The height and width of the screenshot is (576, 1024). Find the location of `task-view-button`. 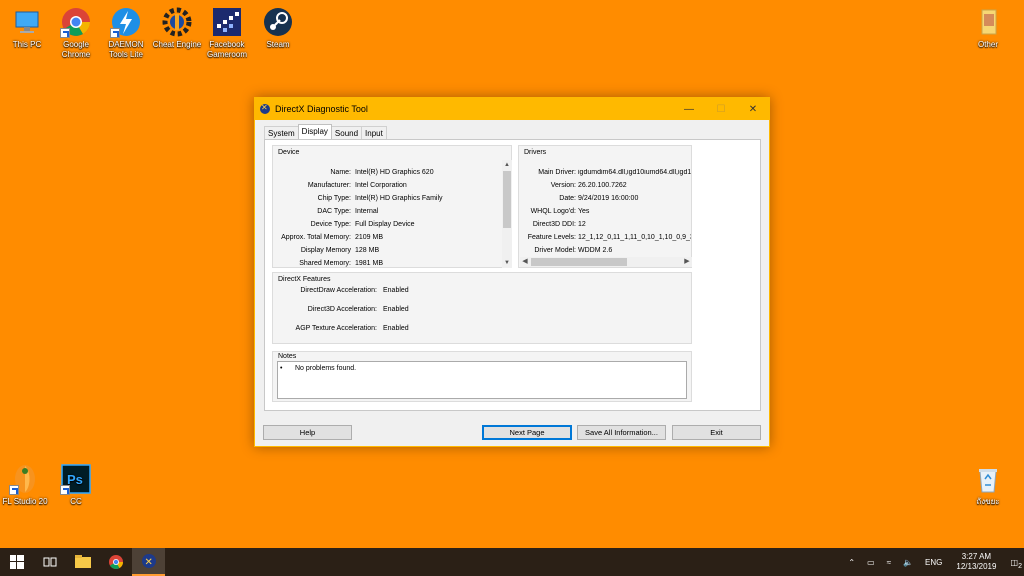

task-view-button is located at coordinates (49, 562).